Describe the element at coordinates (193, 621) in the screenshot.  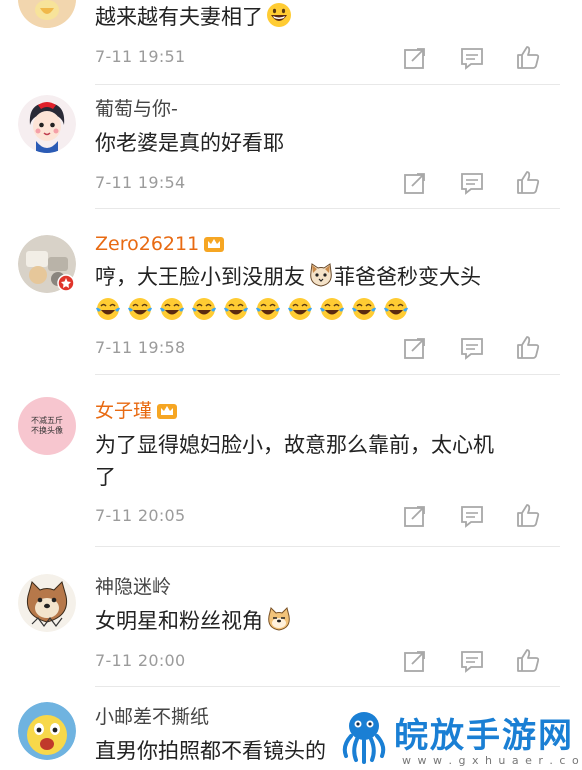
I see `comment-text: 女明星和粉丝视角` at that location.